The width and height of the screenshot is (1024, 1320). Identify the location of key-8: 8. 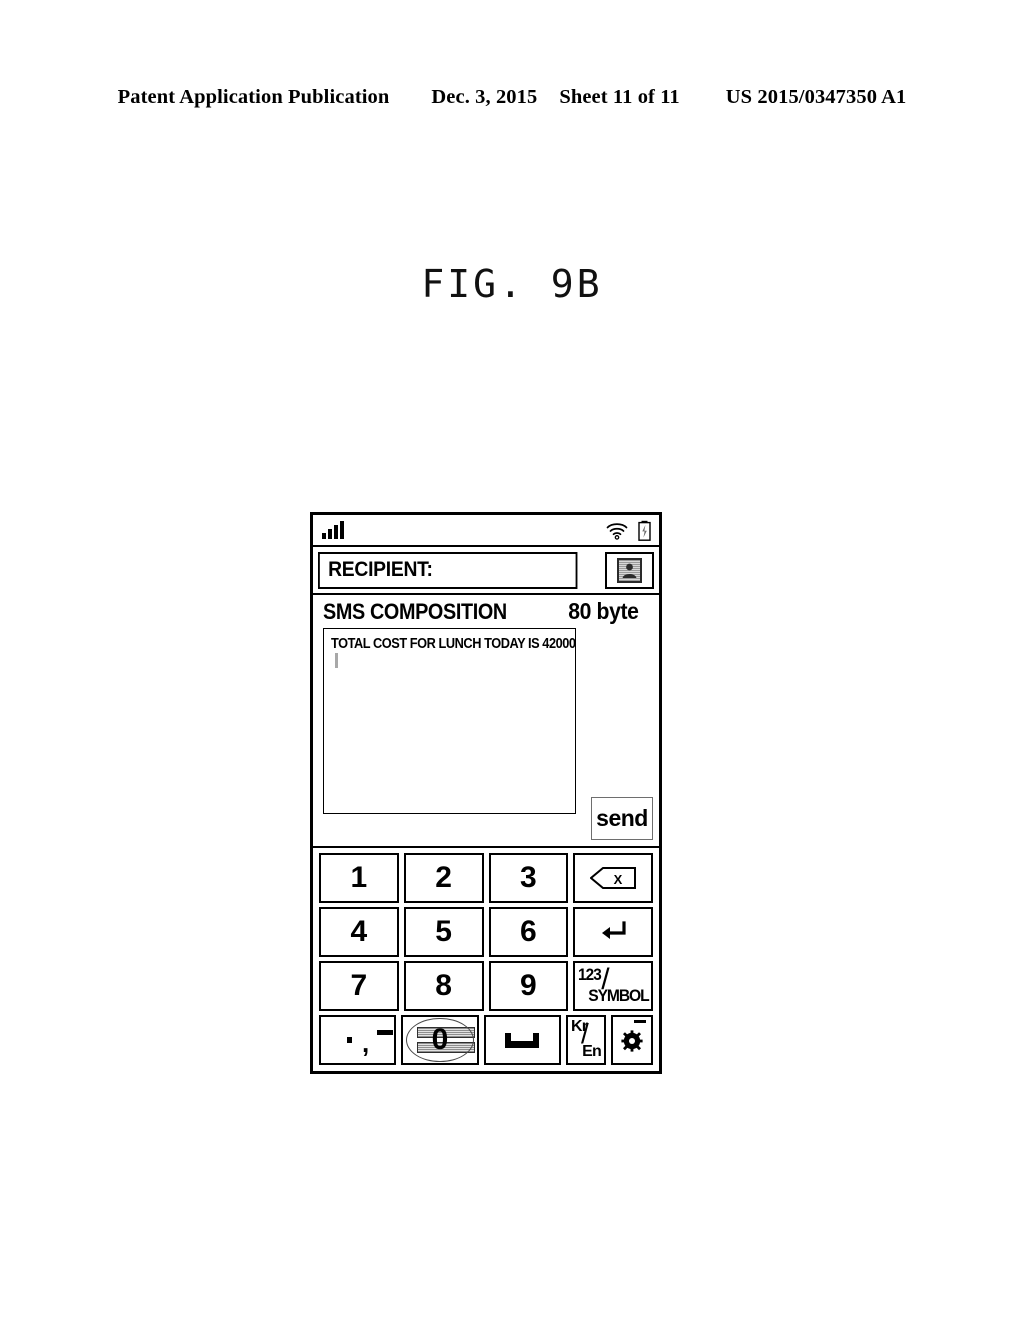
(443, 986).